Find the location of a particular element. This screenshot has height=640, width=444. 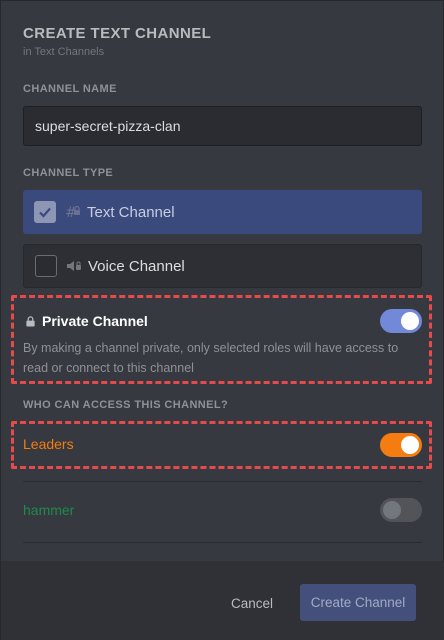

private-channel-label: Private Channel is located at coordinates (95, 321).